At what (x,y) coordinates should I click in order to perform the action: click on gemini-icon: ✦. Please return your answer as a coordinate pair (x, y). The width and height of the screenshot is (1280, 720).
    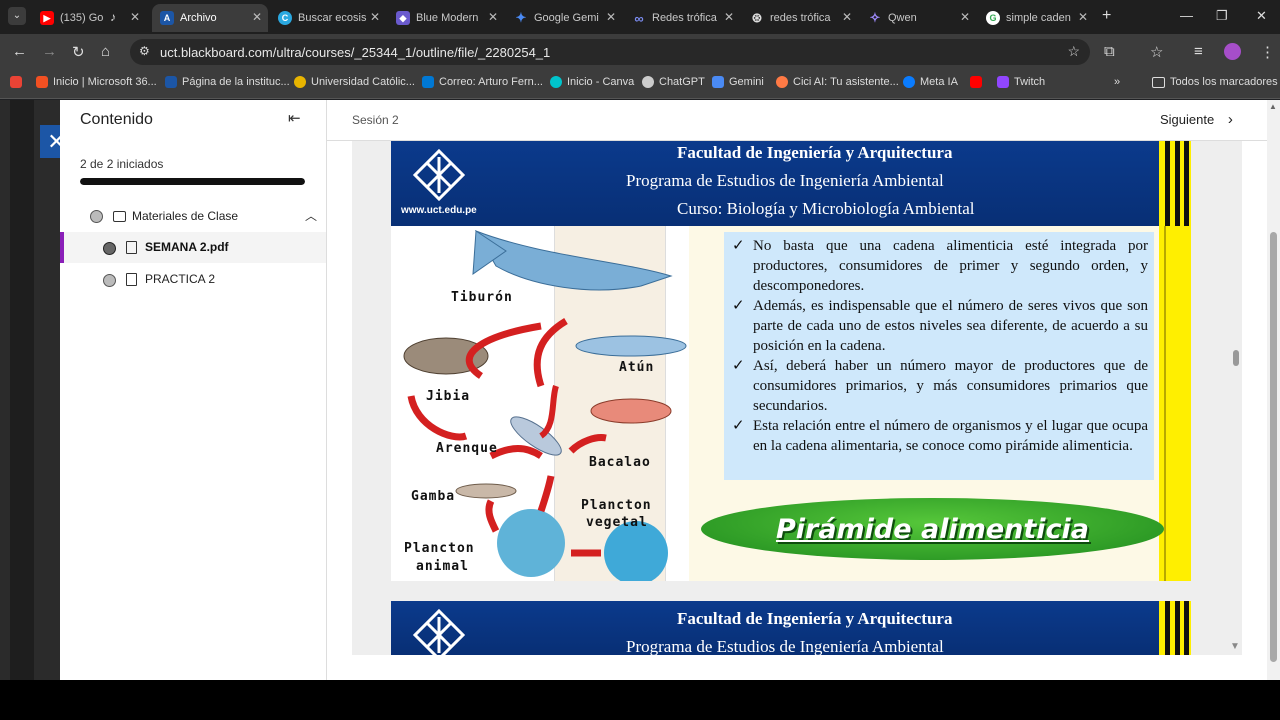
    Looking at the image, I should click on (521, 17).